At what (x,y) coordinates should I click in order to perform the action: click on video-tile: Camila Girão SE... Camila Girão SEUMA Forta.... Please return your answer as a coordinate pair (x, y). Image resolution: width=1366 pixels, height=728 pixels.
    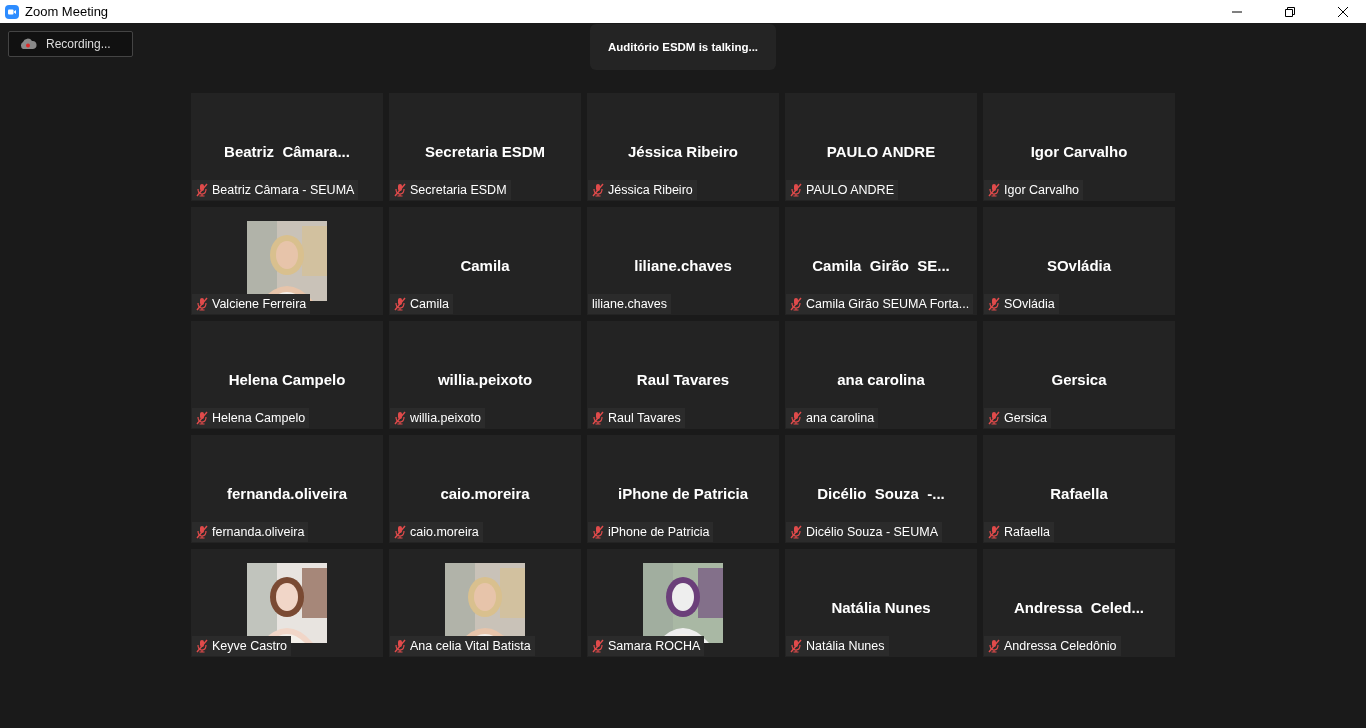
    Looking at the image, I should click on (881, 261).